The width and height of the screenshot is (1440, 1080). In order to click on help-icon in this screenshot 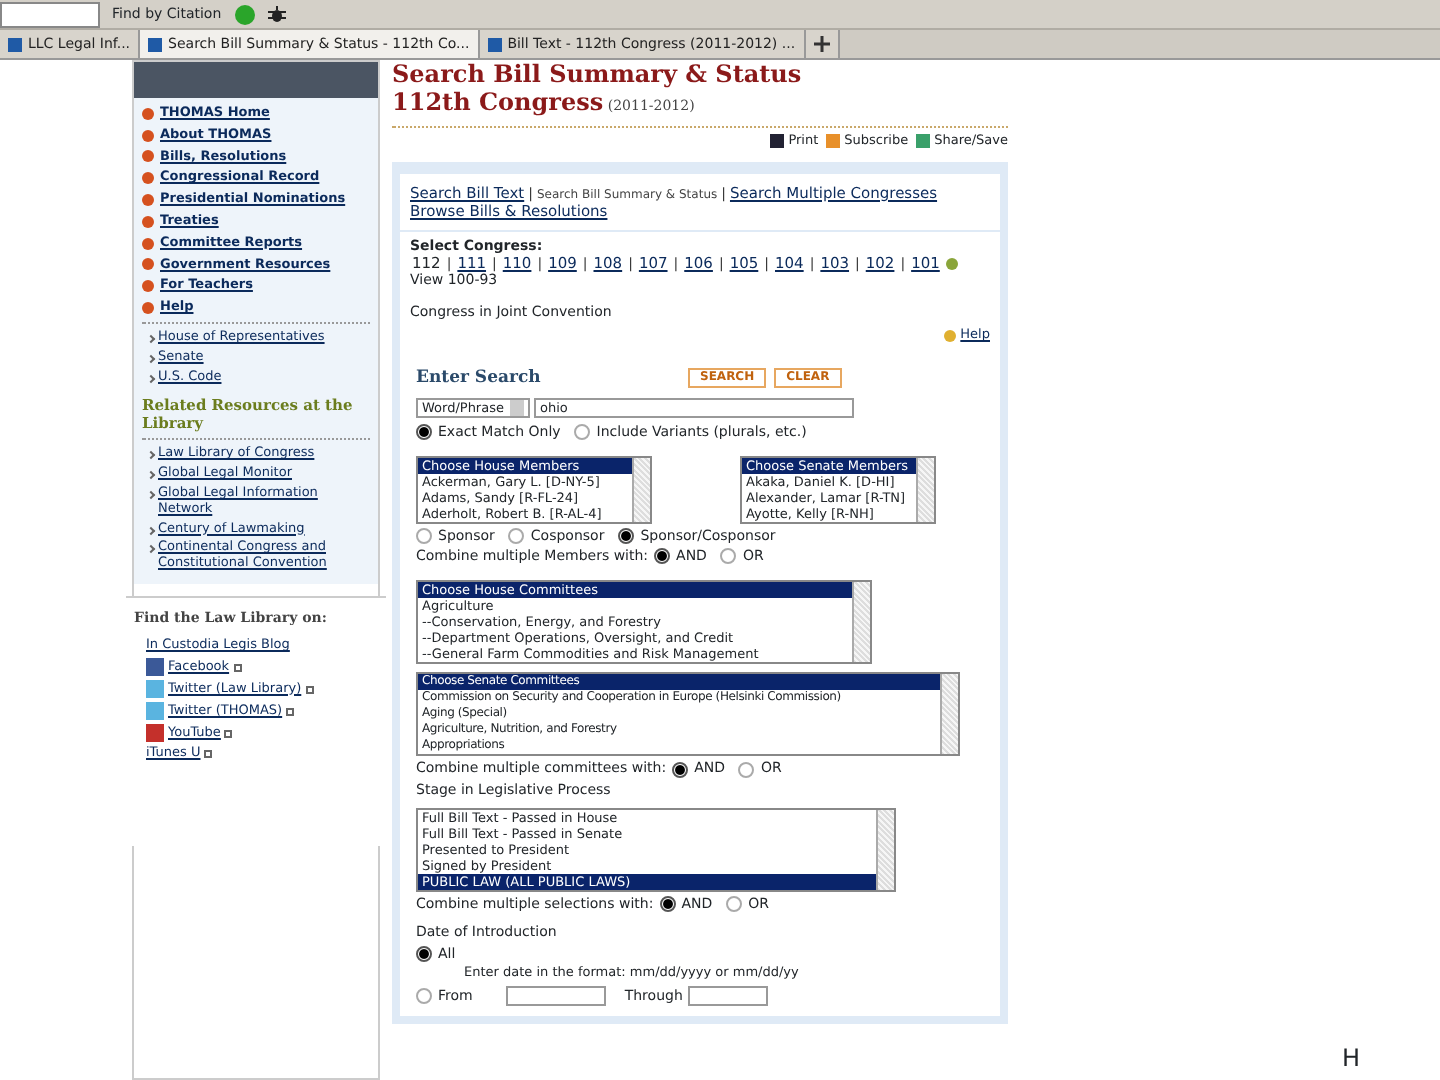, I will do `click(950, 336)`.